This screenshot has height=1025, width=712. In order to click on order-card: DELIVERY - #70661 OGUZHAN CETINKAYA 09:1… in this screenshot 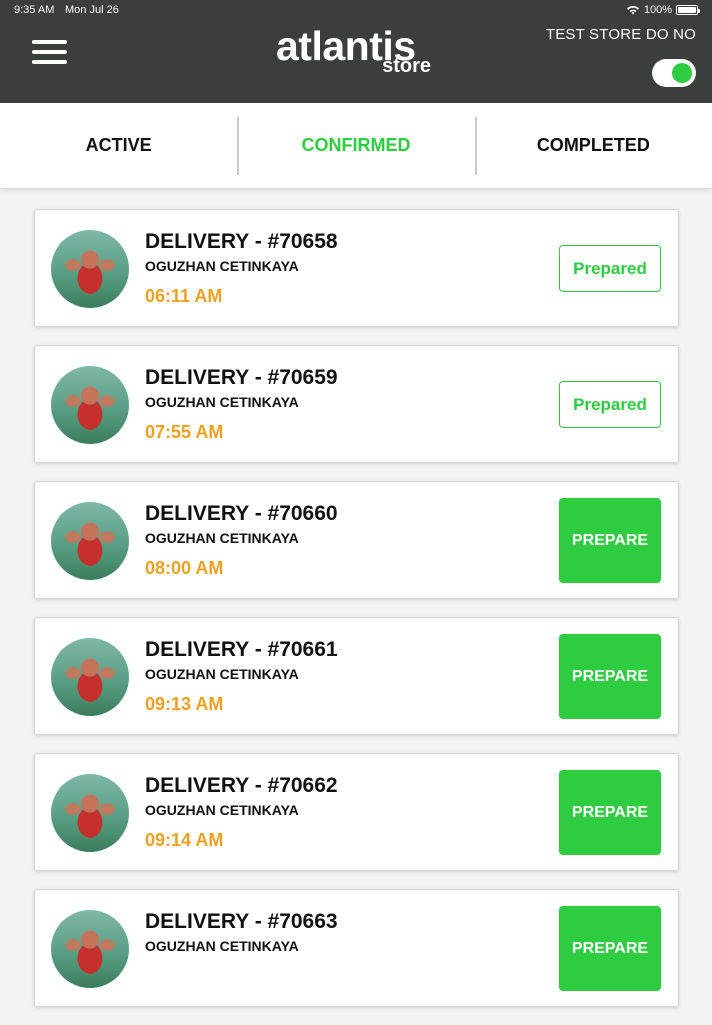, I will do `click(356, 676)`.